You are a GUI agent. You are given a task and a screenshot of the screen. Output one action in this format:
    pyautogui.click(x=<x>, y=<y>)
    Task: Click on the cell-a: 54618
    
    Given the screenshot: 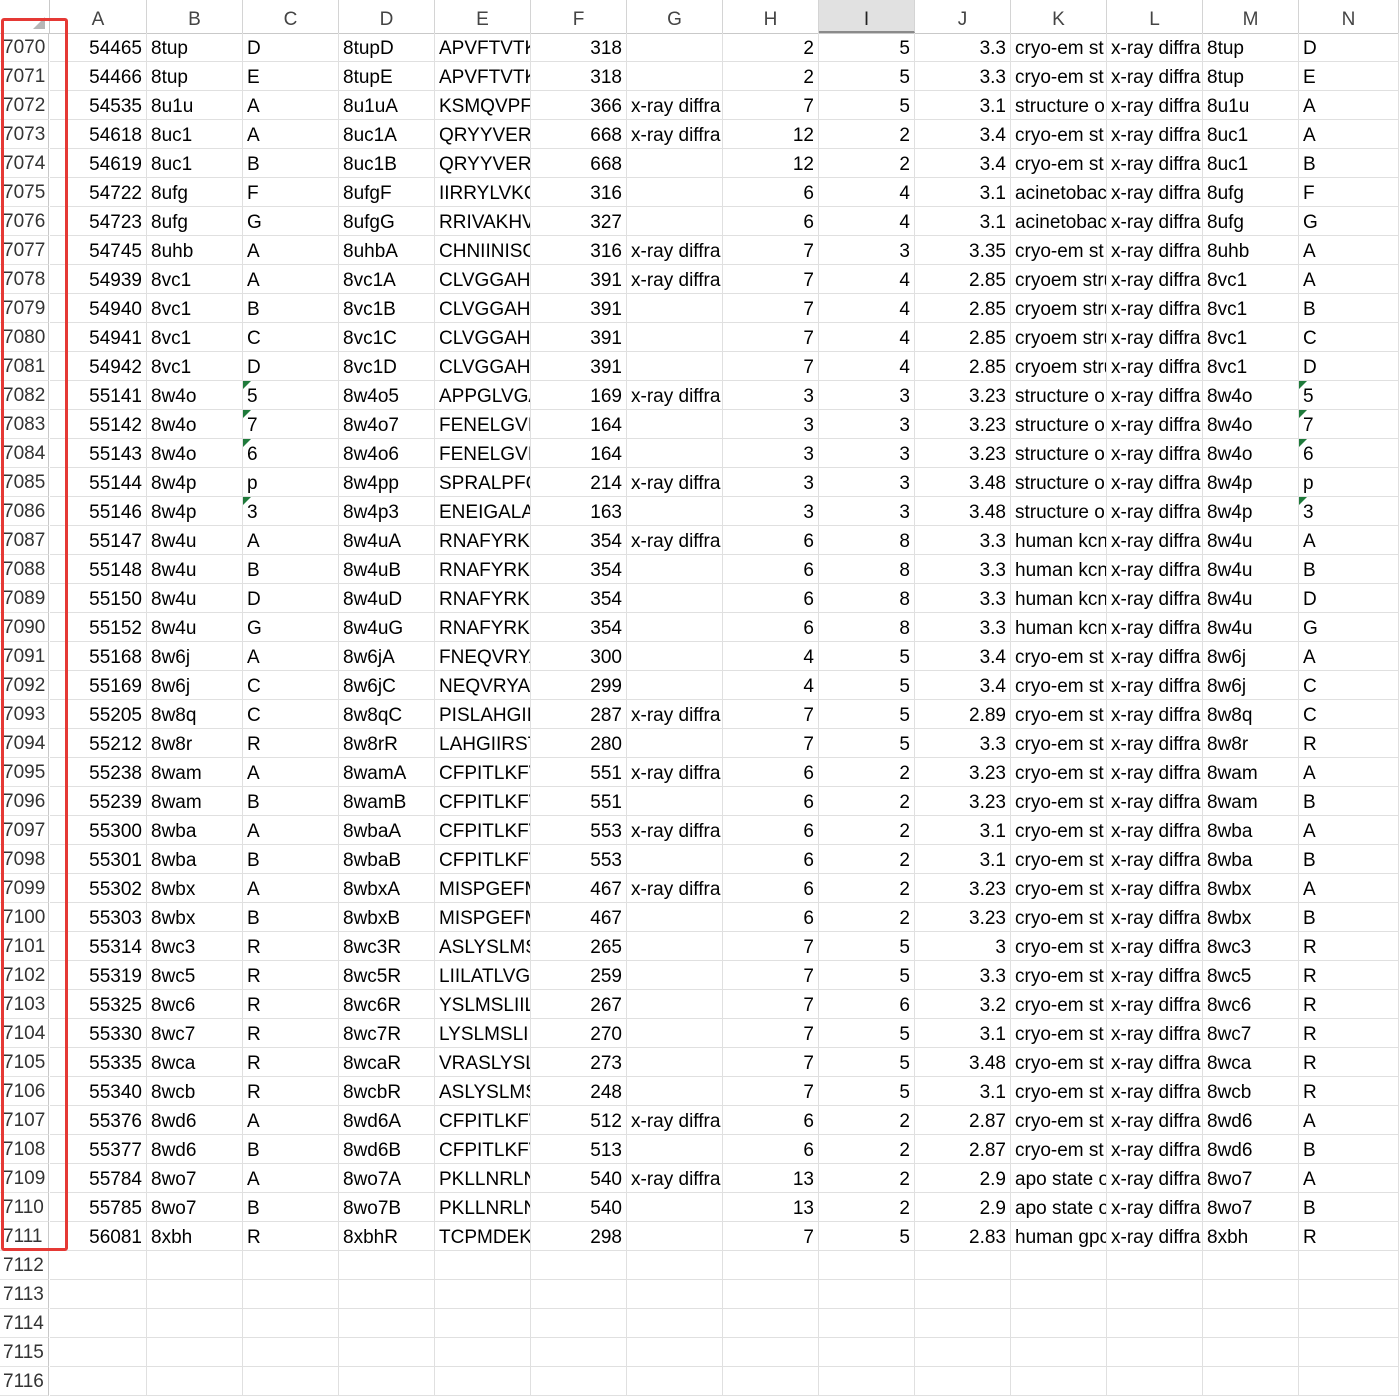 What is the action you would take?
    pyautogui.click(x=98, y=134)
    